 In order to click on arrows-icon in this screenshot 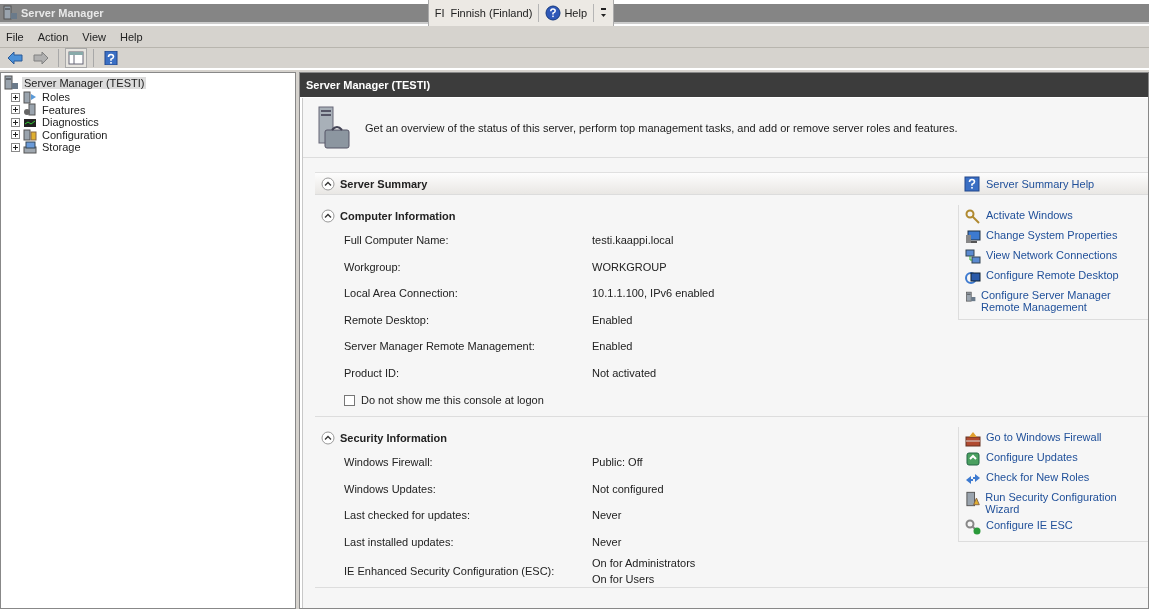, I will do `click(973, 479)`.